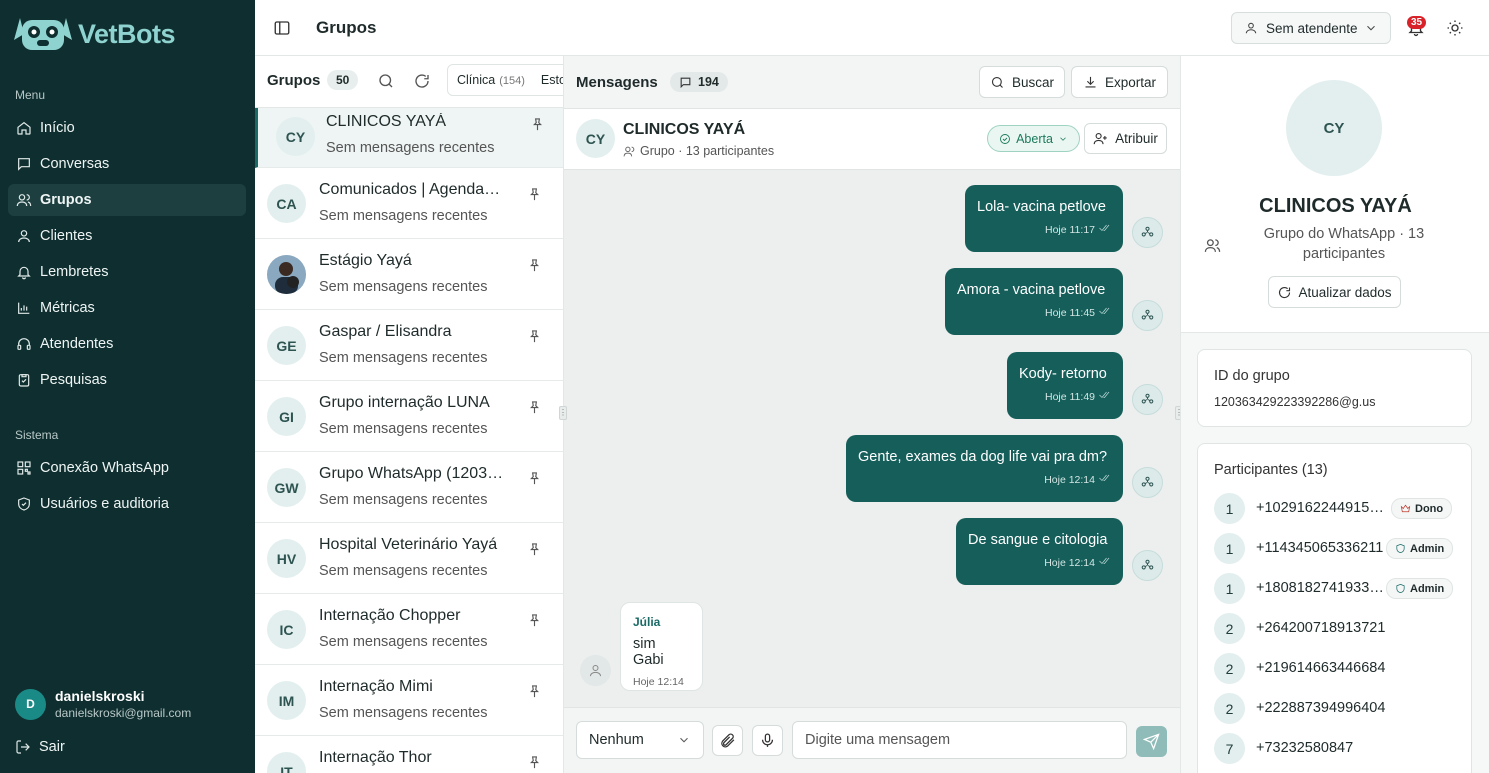 Image resolution: width=1489 pixels, height=773 pixels. What do you see at coordinates (409, 754) in the screenshot?
I see `list-item: IT Internação Thor` at bounding box center [409, 754].